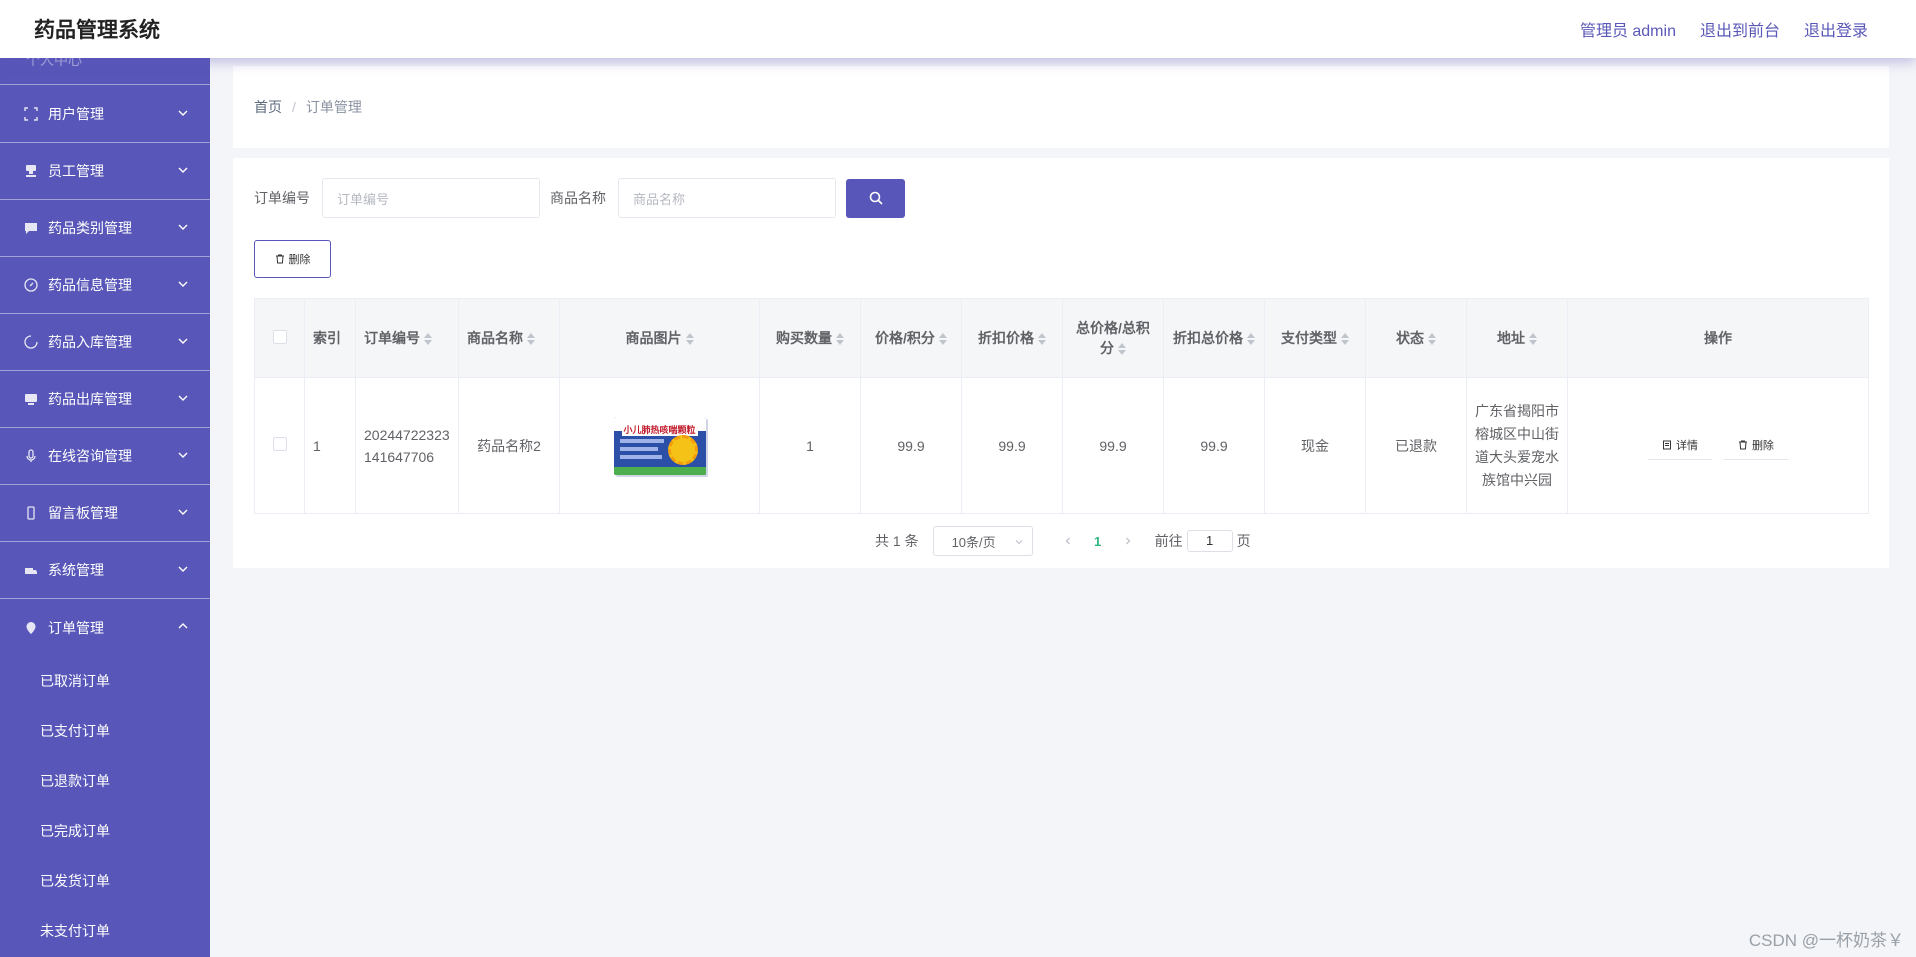  Describe the element at coordinates (1315, 338) in the screenshot. I see `col-pay-type: 支付类型` at that location.